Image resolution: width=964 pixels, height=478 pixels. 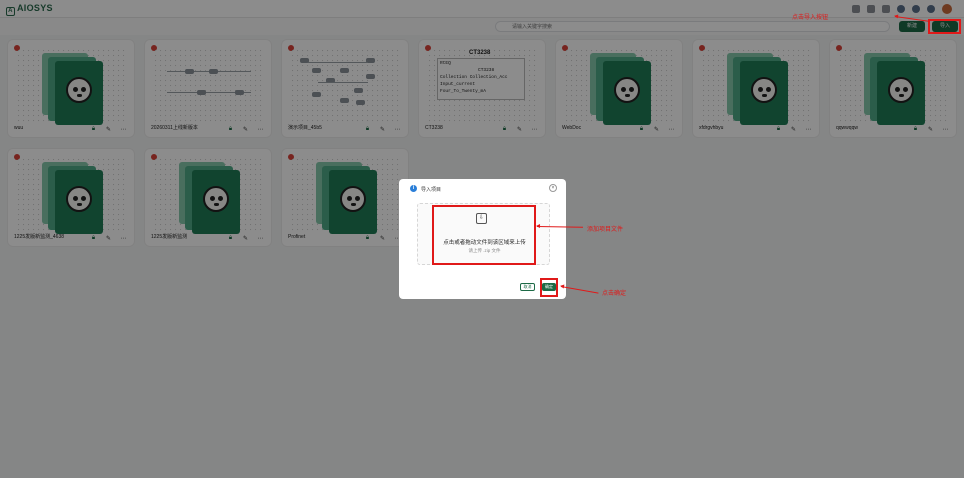 I want to click on close-icon: ×, so click(x=553, y=188).